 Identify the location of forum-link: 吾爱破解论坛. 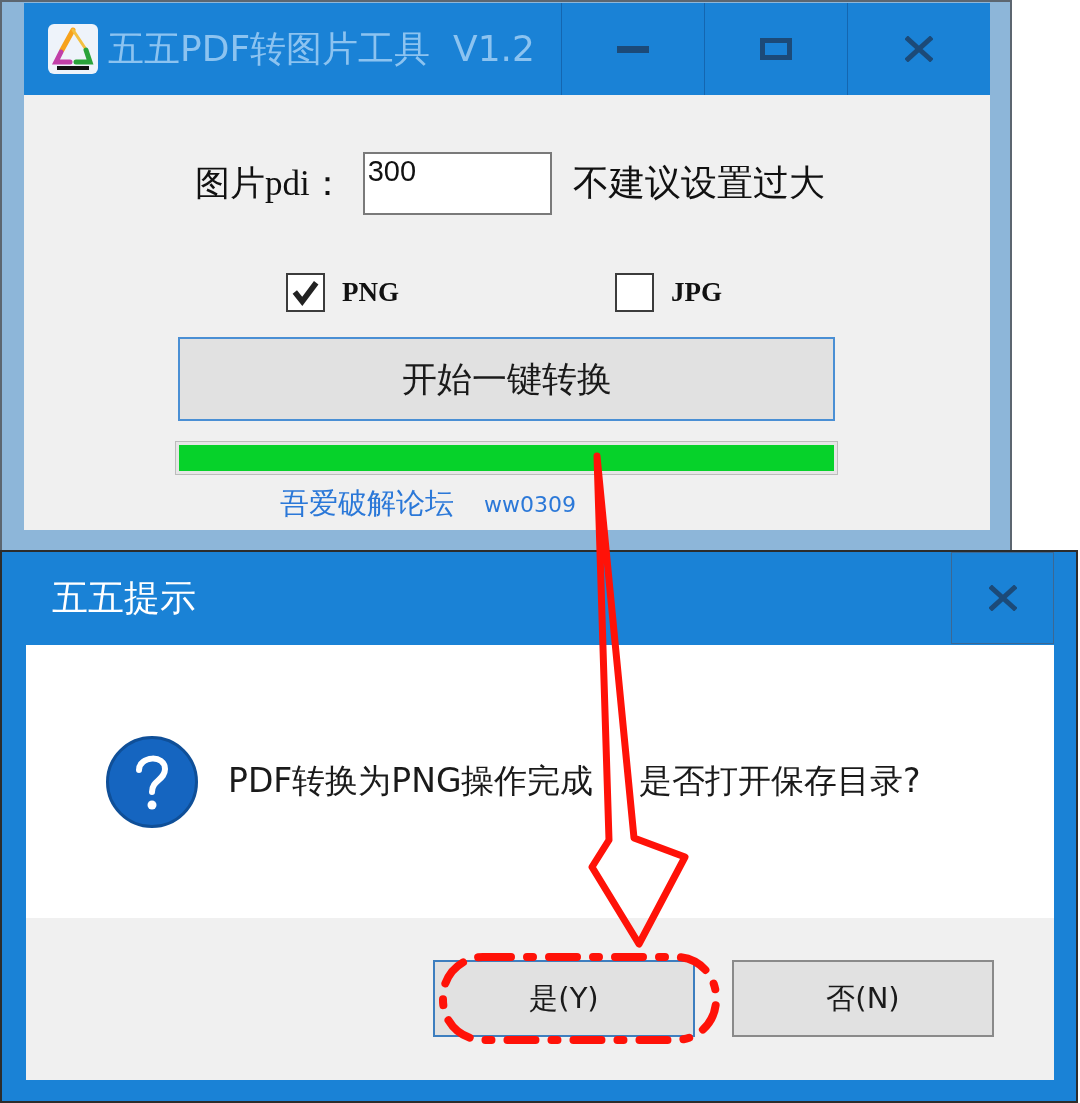
(367, 504).